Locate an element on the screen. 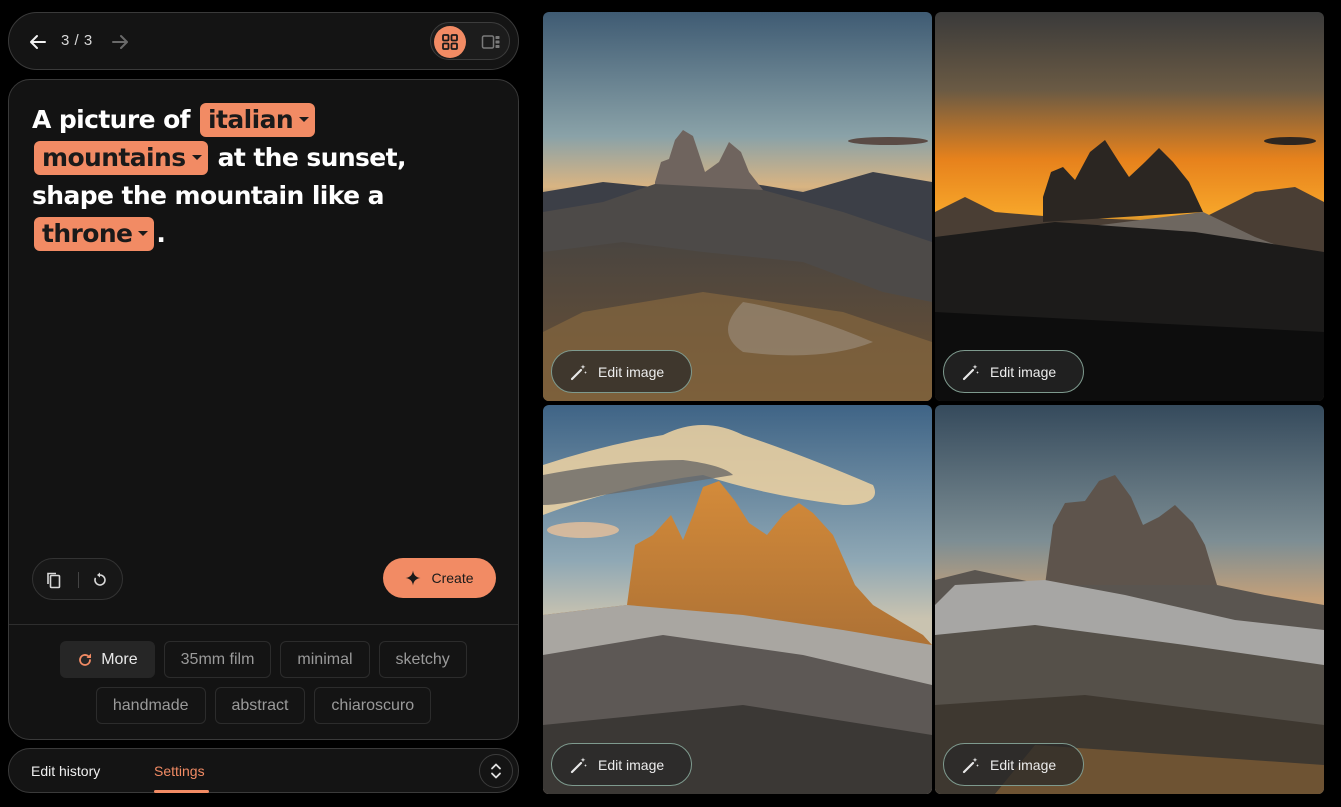  prompt-tools is located at coordinates (77, 579).